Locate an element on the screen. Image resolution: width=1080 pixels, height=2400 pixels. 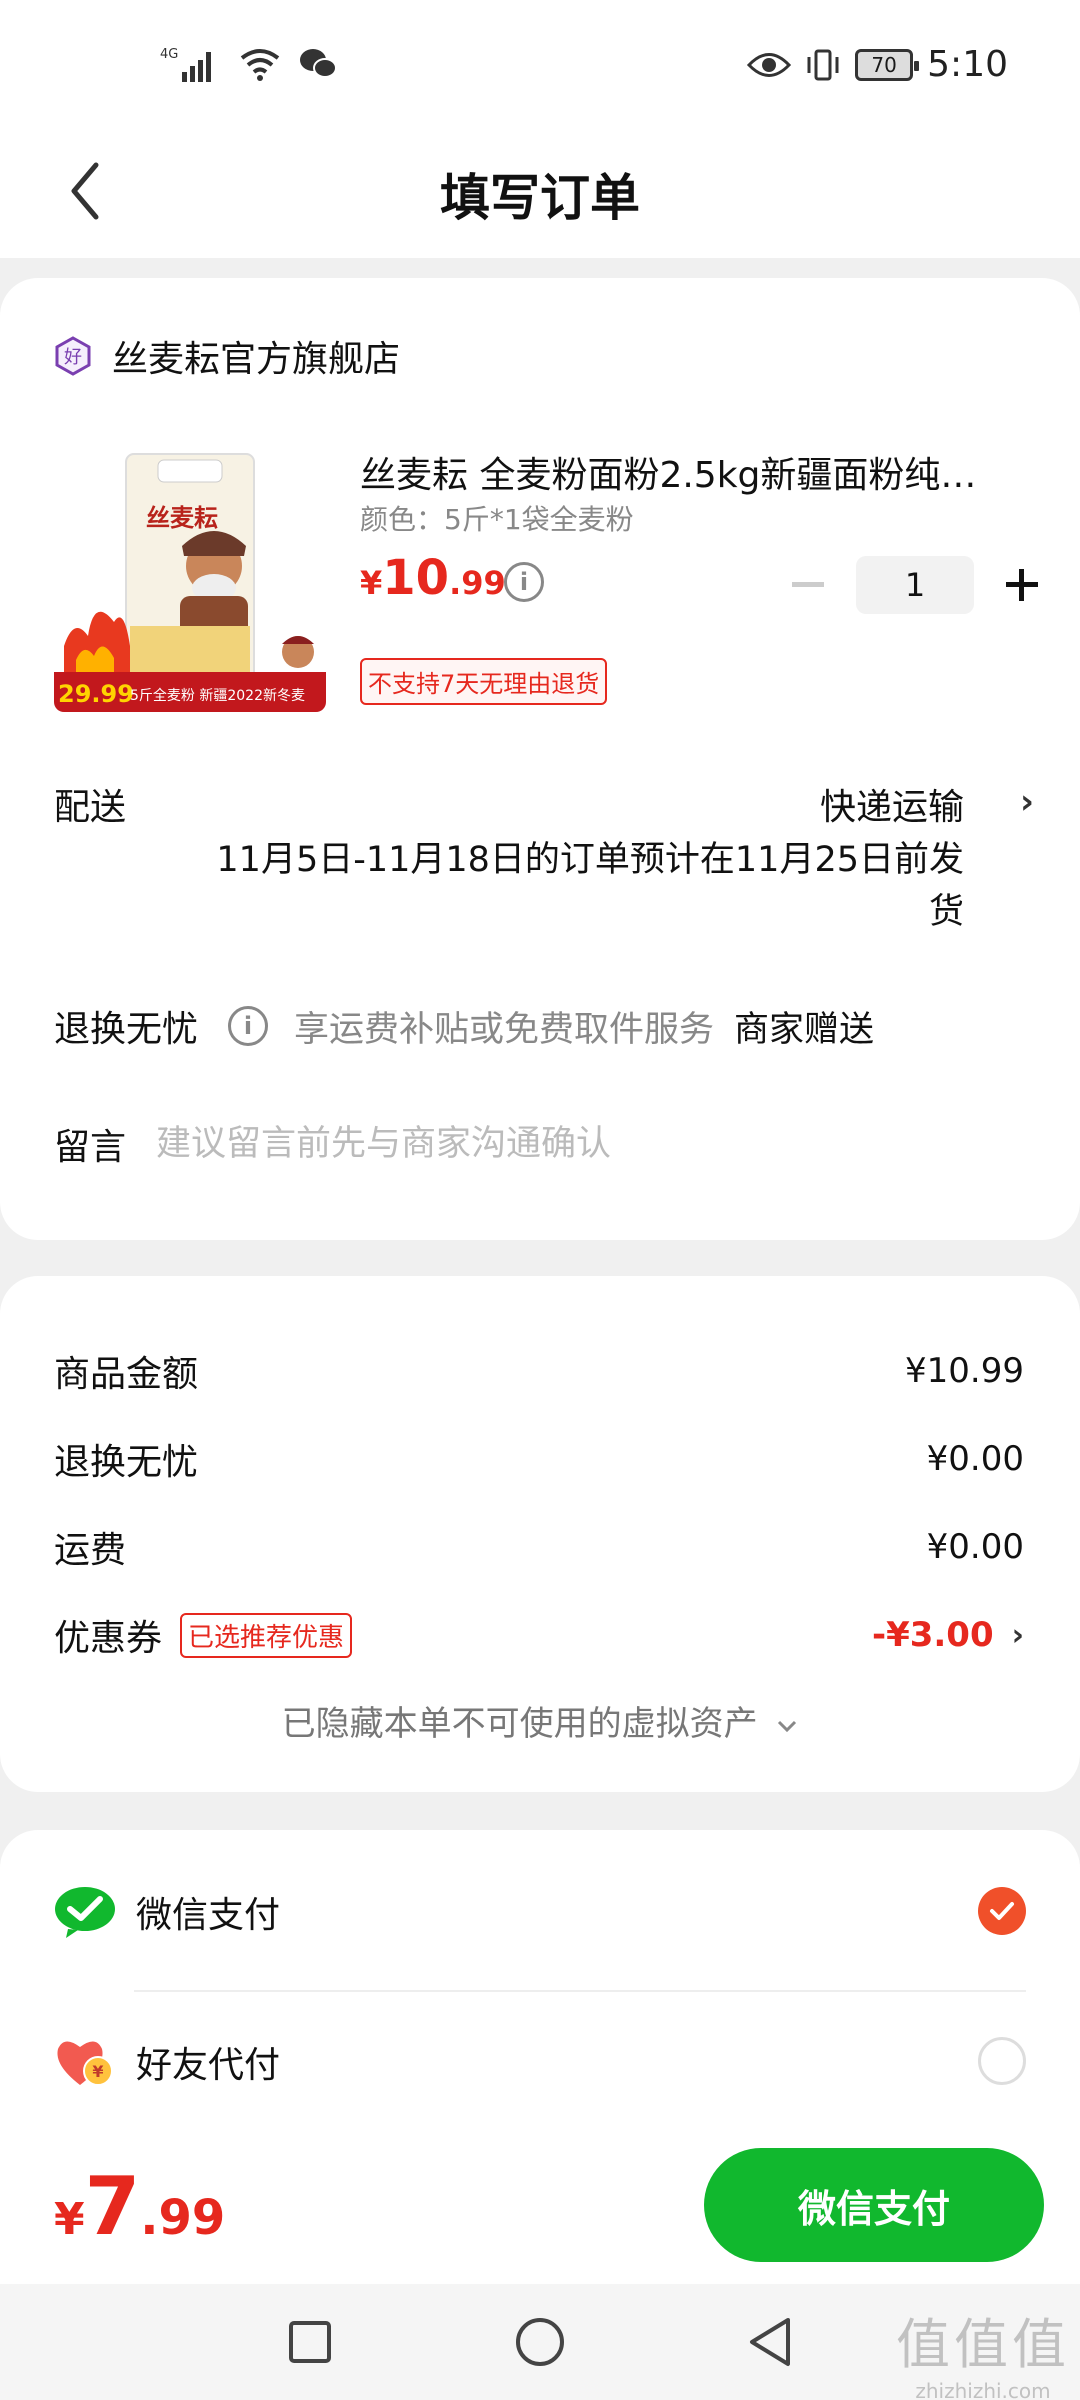
delivery-label: 配送 is located at coordinates (90, 807).